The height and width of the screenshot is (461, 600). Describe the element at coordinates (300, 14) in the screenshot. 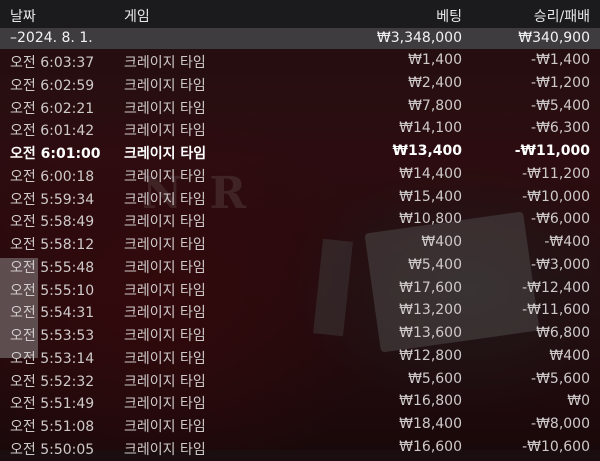

I see `table-header: 날짜 게임 베팅 승리/패배` at that location.